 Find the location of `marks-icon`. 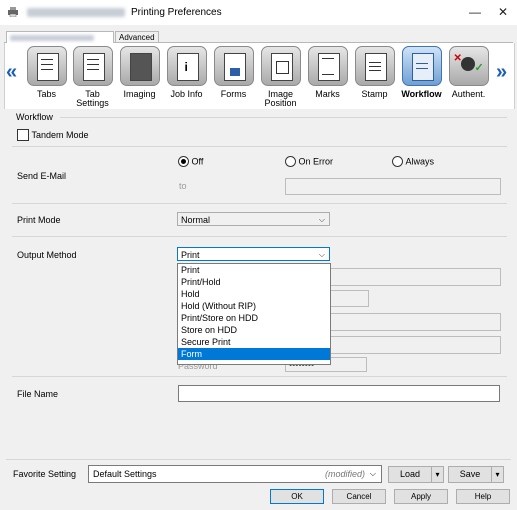

marks-icon is located at coordinates (327, 66).